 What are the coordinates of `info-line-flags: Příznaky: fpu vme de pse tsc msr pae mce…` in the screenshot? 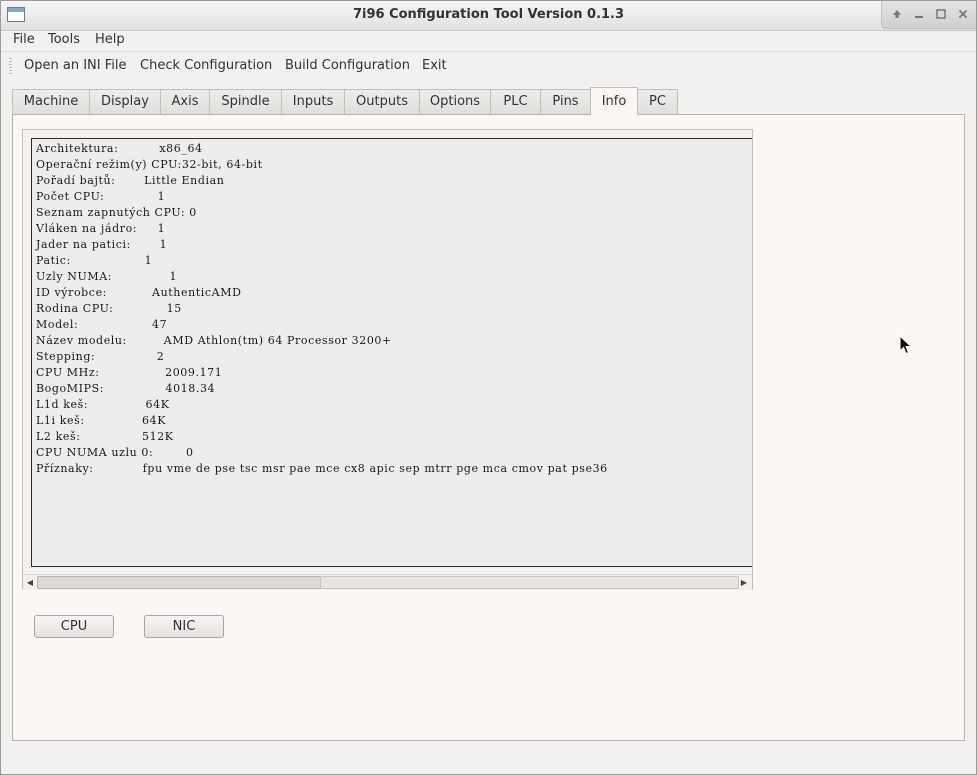 It's located at (322, 468).